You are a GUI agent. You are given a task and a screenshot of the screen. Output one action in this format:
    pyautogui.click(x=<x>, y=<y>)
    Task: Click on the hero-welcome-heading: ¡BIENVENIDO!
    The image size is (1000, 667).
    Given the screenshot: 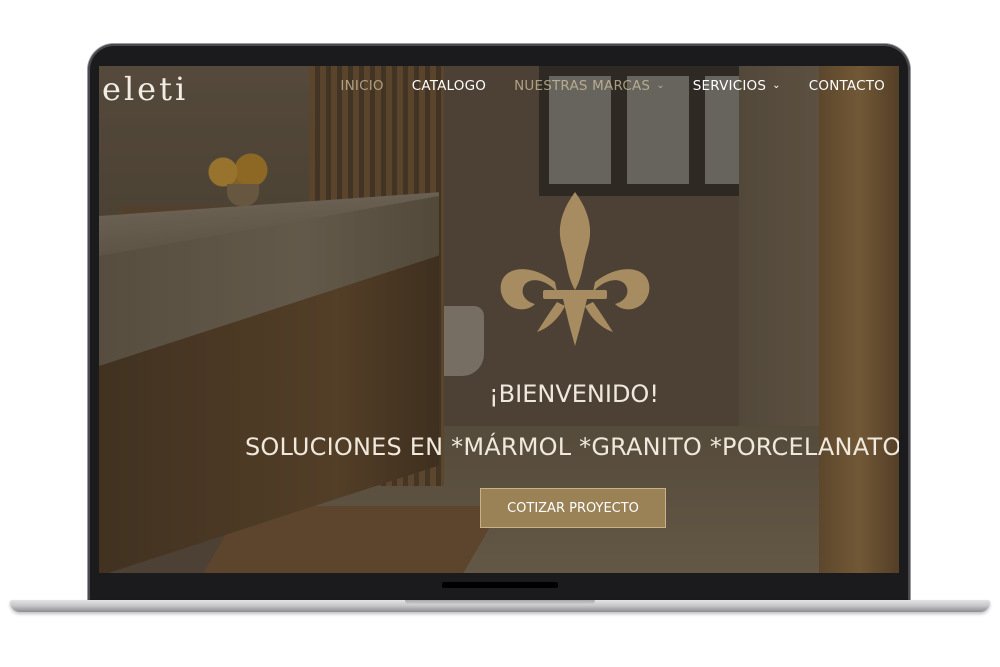 What is the action you would take?
    pyautogui.click(x=574, y=394)
    